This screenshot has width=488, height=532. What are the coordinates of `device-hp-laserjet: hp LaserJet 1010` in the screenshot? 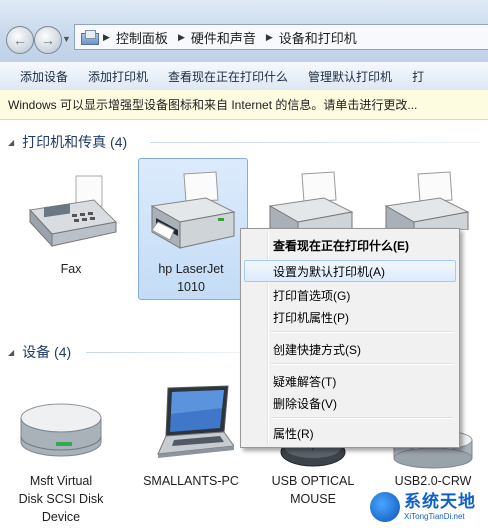 It's located at (191, 234).